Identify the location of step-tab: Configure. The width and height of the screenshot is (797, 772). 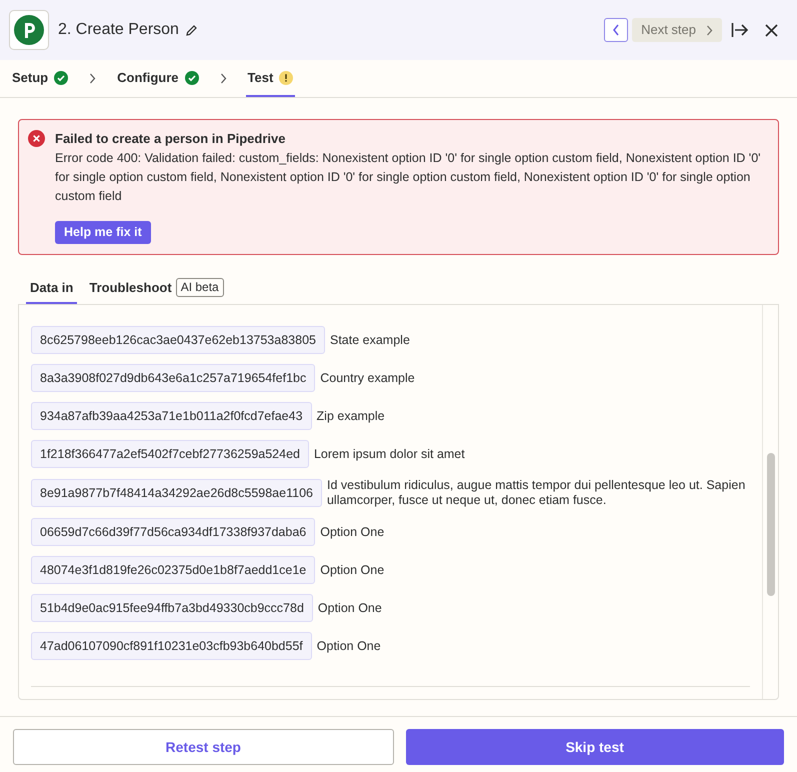
(158, 78).